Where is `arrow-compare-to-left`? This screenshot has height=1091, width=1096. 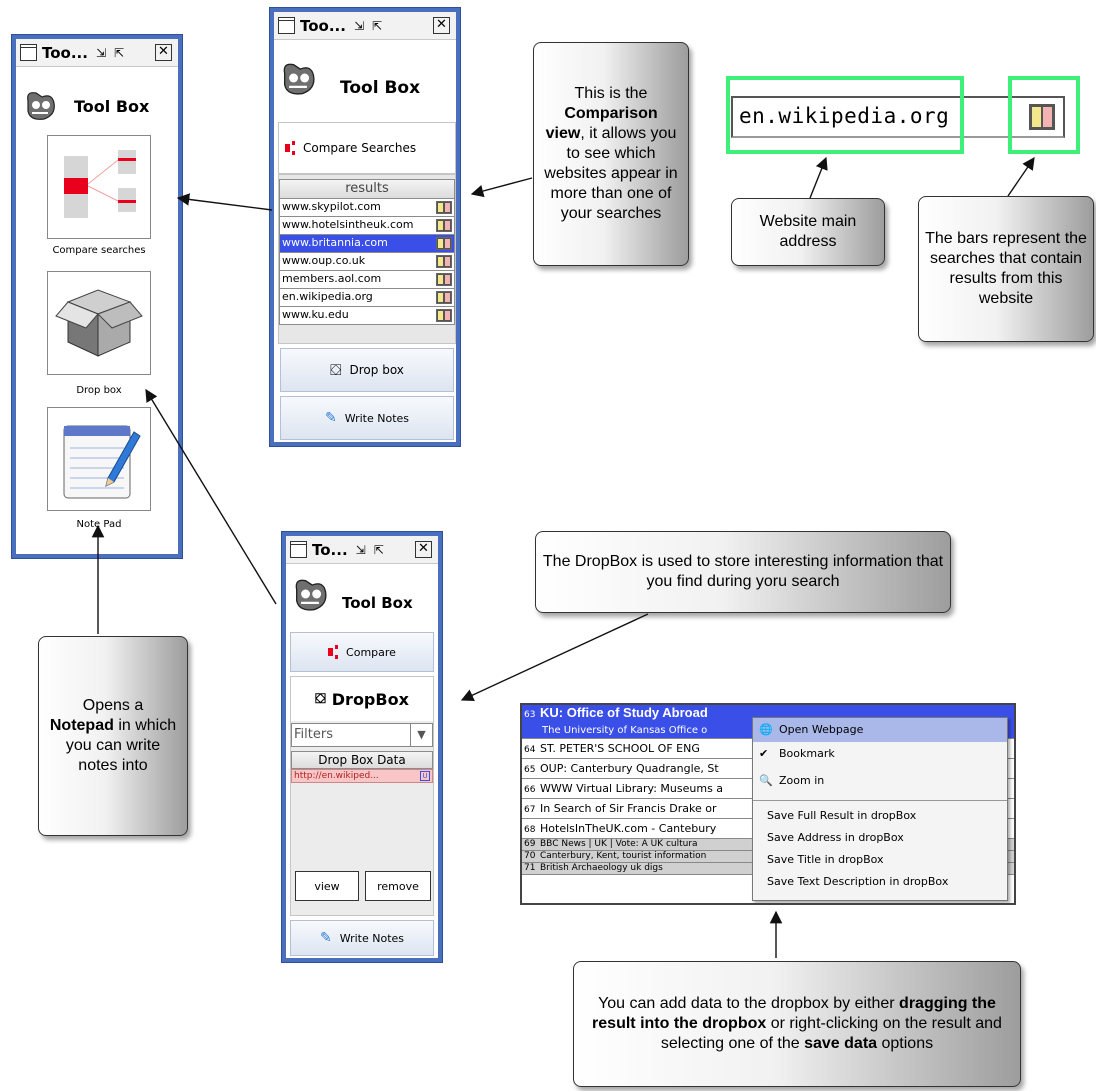 arrow-compare-to-left is located at coordinates (224, 202).